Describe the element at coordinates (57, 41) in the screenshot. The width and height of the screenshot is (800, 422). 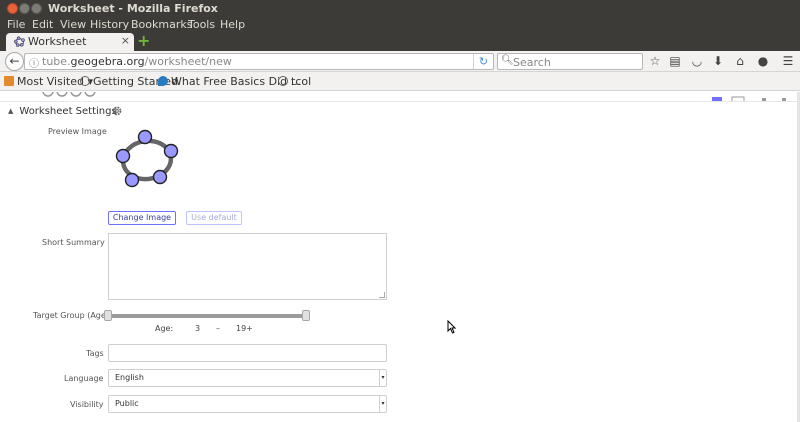
I see `tab-title: Worksheet` at that location.